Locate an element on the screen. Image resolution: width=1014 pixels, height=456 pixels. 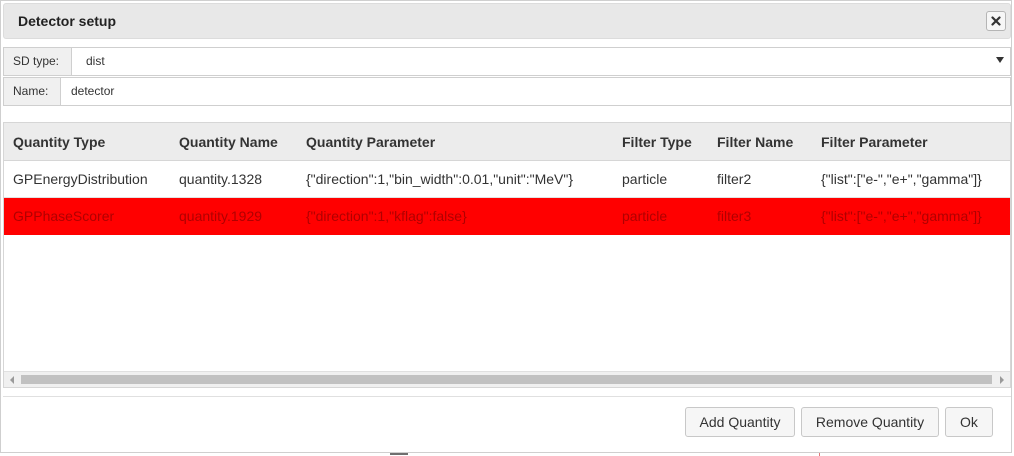
close-icon is located at coordinates (996, 21).